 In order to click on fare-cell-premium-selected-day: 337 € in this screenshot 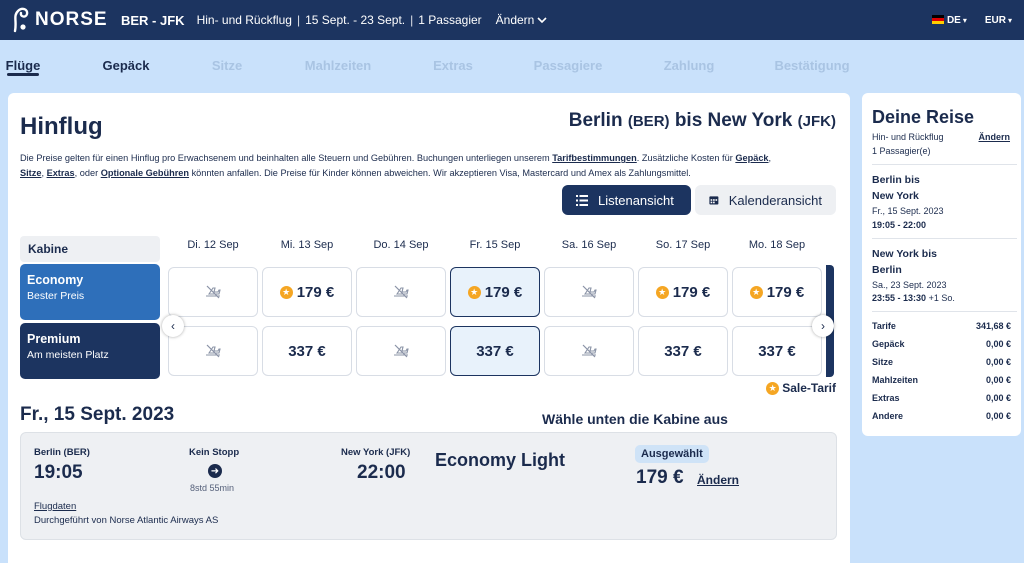, I will do `click(495, 351)`.